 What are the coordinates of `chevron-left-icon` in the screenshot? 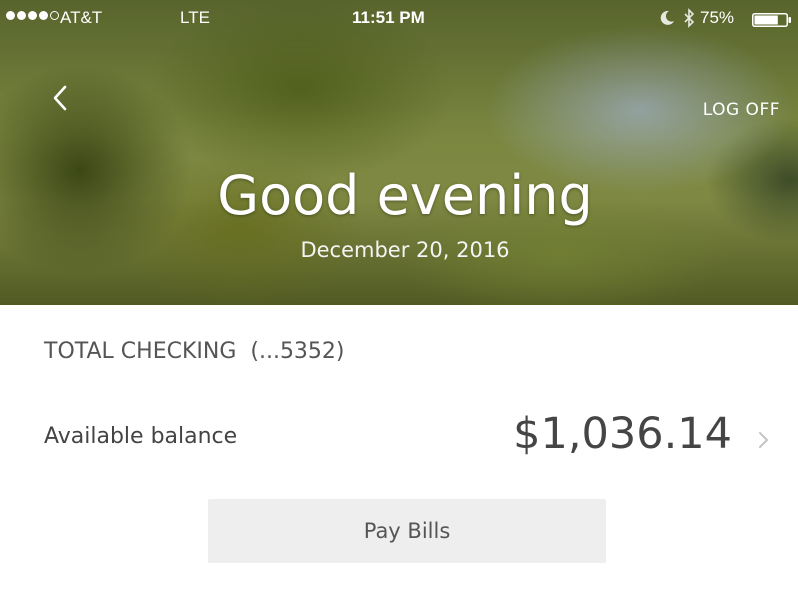 It's located at (60, 98).